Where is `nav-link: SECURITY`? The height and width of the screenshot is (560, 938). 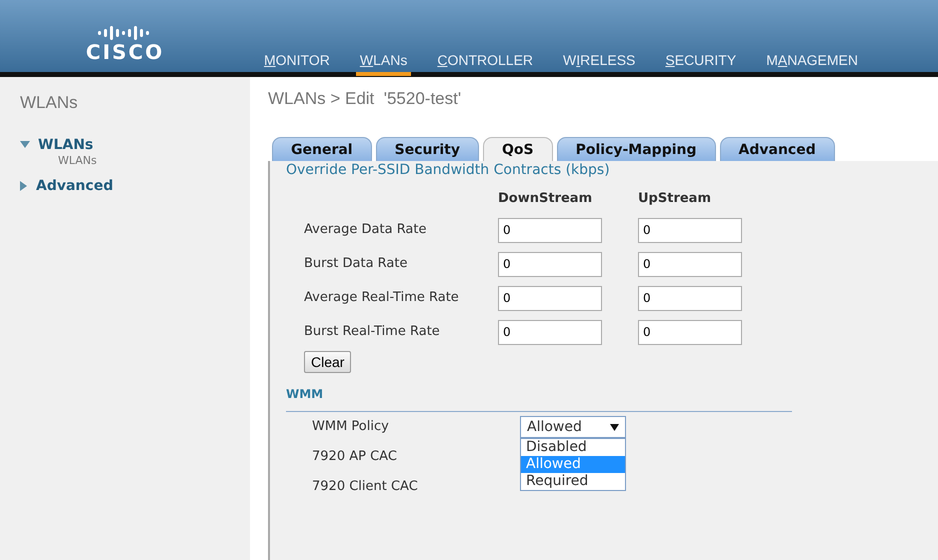 nav-link: SECURITY is located at coordinates (700, 64).